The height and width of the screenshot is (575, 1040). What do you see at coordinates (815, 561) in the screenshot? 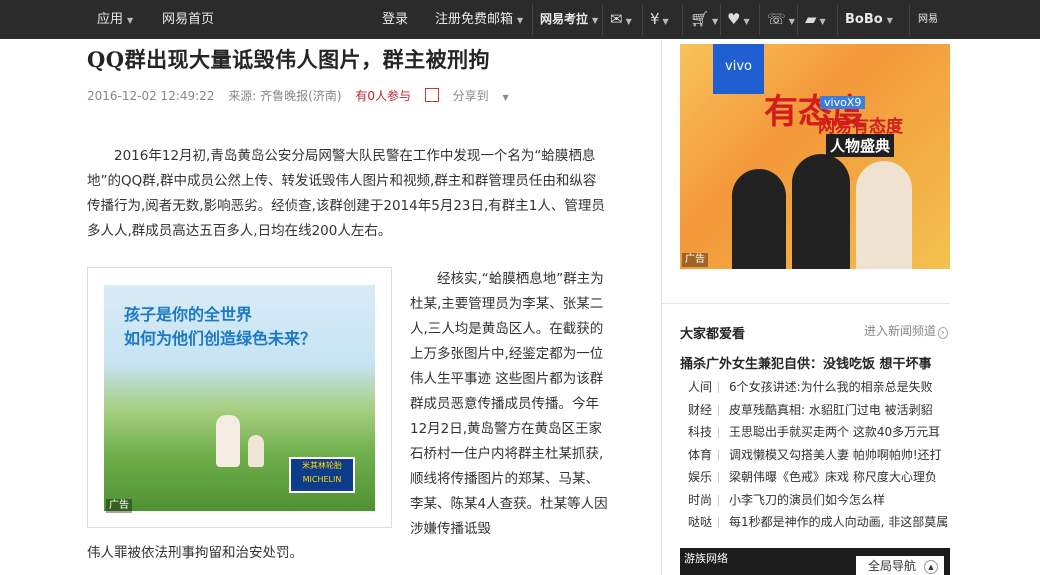
I see `game-ad-banner: 游族网络 全局导航 ▲` at bounding box center [815, 561].